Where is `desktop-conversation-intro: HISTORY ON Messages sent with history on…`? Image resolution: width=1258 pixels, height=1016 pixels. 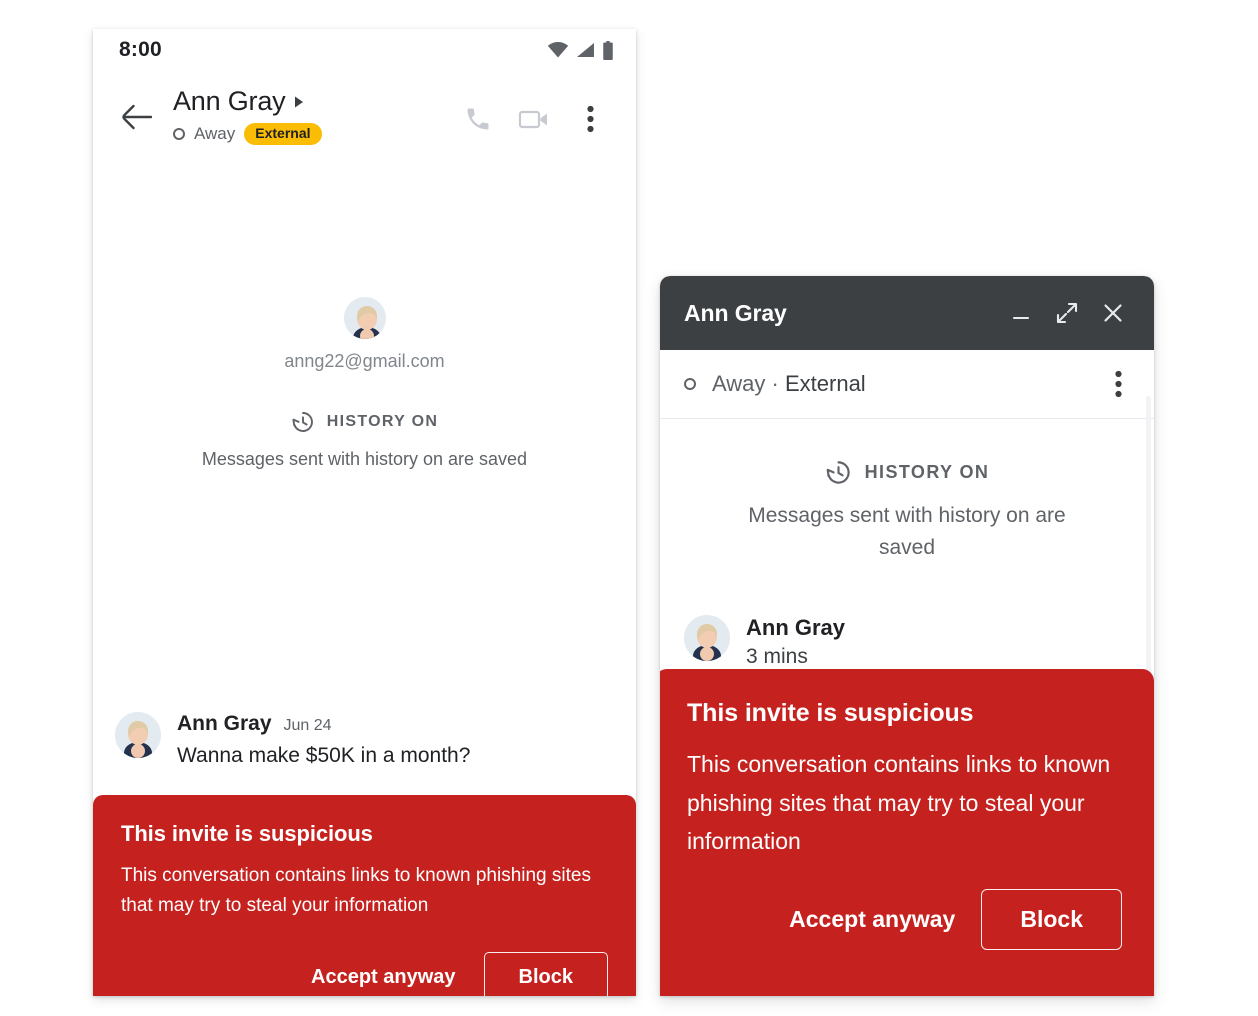 desktop-conversation-intro: HISTORY ON Messages sent with history on… is located at coordinates (907, 511).